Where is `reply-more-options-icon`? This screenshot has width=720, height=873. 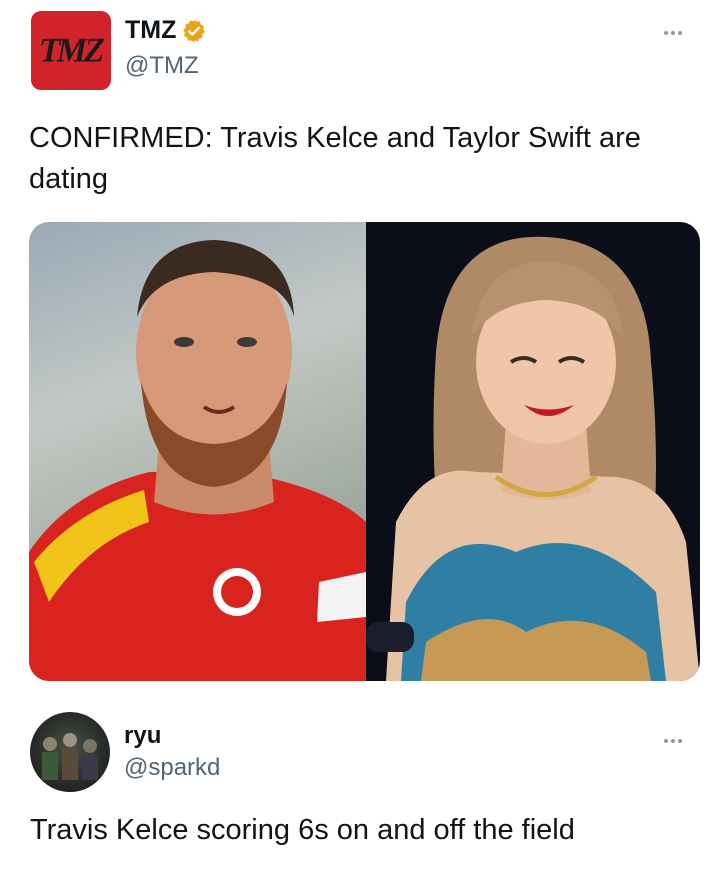
reply-more-options-icon is located at coordinates (675, 736).